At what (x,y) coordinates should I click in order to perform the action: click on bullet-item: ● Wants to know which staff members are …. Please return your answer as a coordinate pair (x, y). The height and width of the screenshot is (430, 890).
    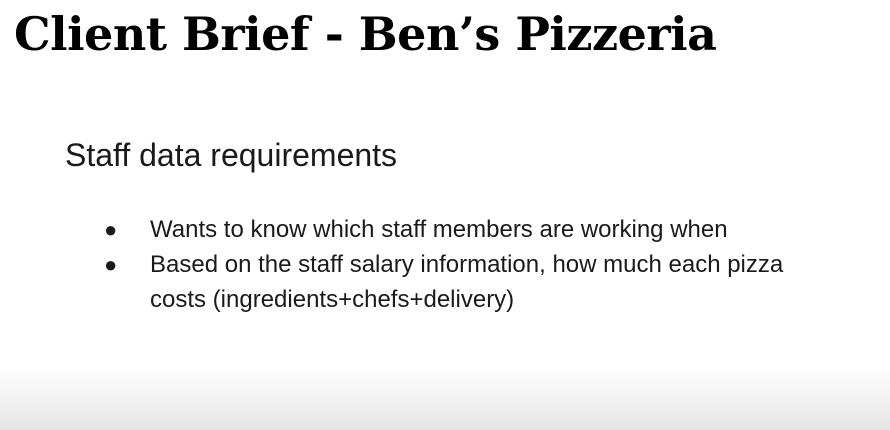
    Looking at the image, I should click on (450, 229).